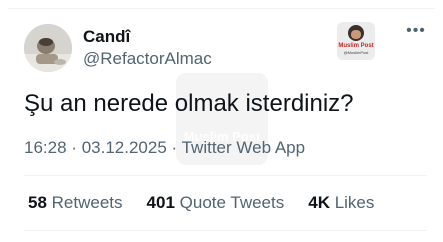 The image size is (443, 242). I want to click on tweet-stats: 58 Retweets 401 Quote Tweets 4K Likes, so click(213, 203).